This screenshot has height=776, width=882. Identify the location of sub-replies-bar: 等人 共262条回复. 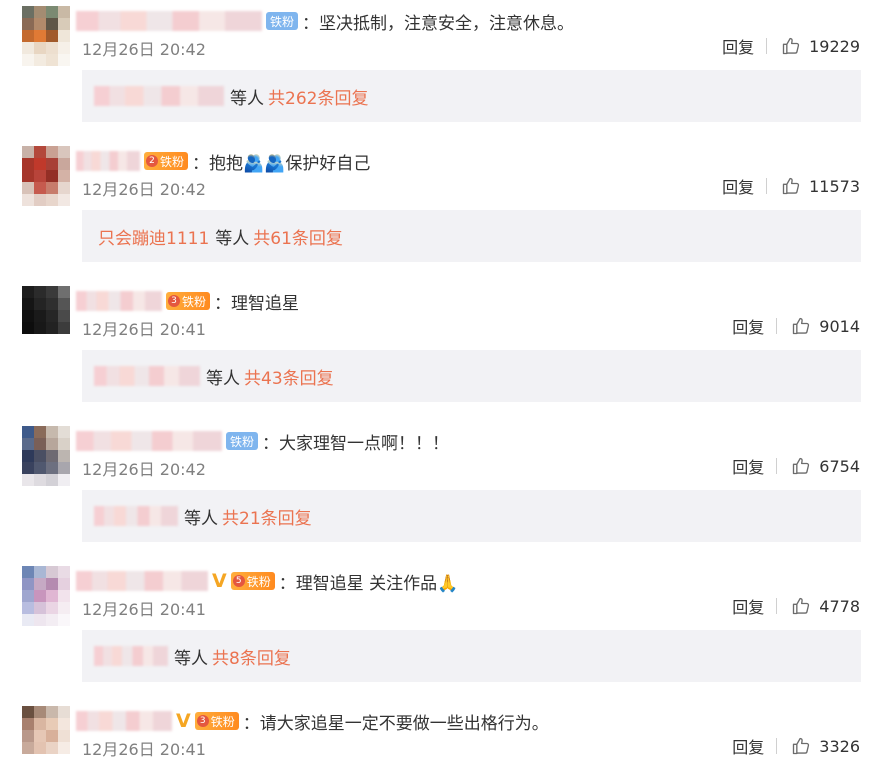
(471, 96).